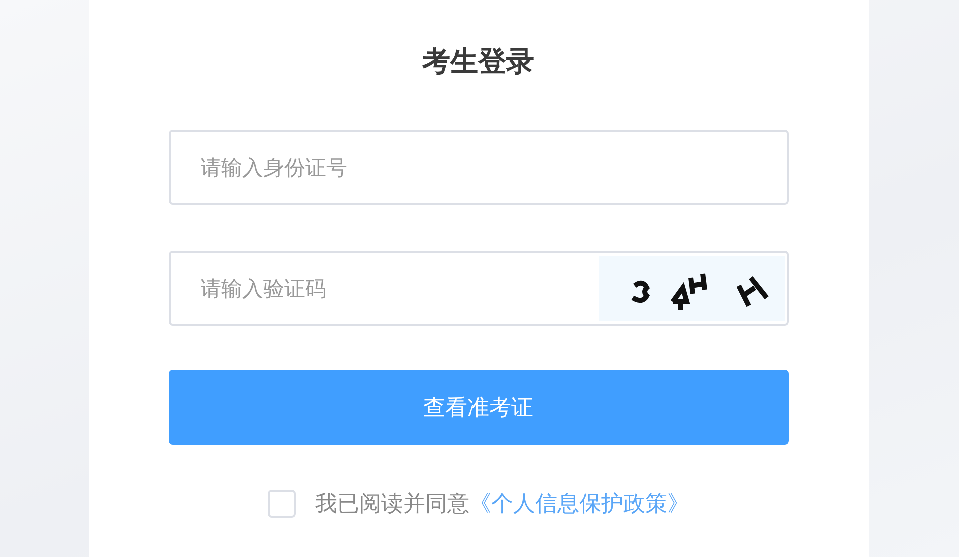  I want to click on agreement-checkbox, so click(282, 504).